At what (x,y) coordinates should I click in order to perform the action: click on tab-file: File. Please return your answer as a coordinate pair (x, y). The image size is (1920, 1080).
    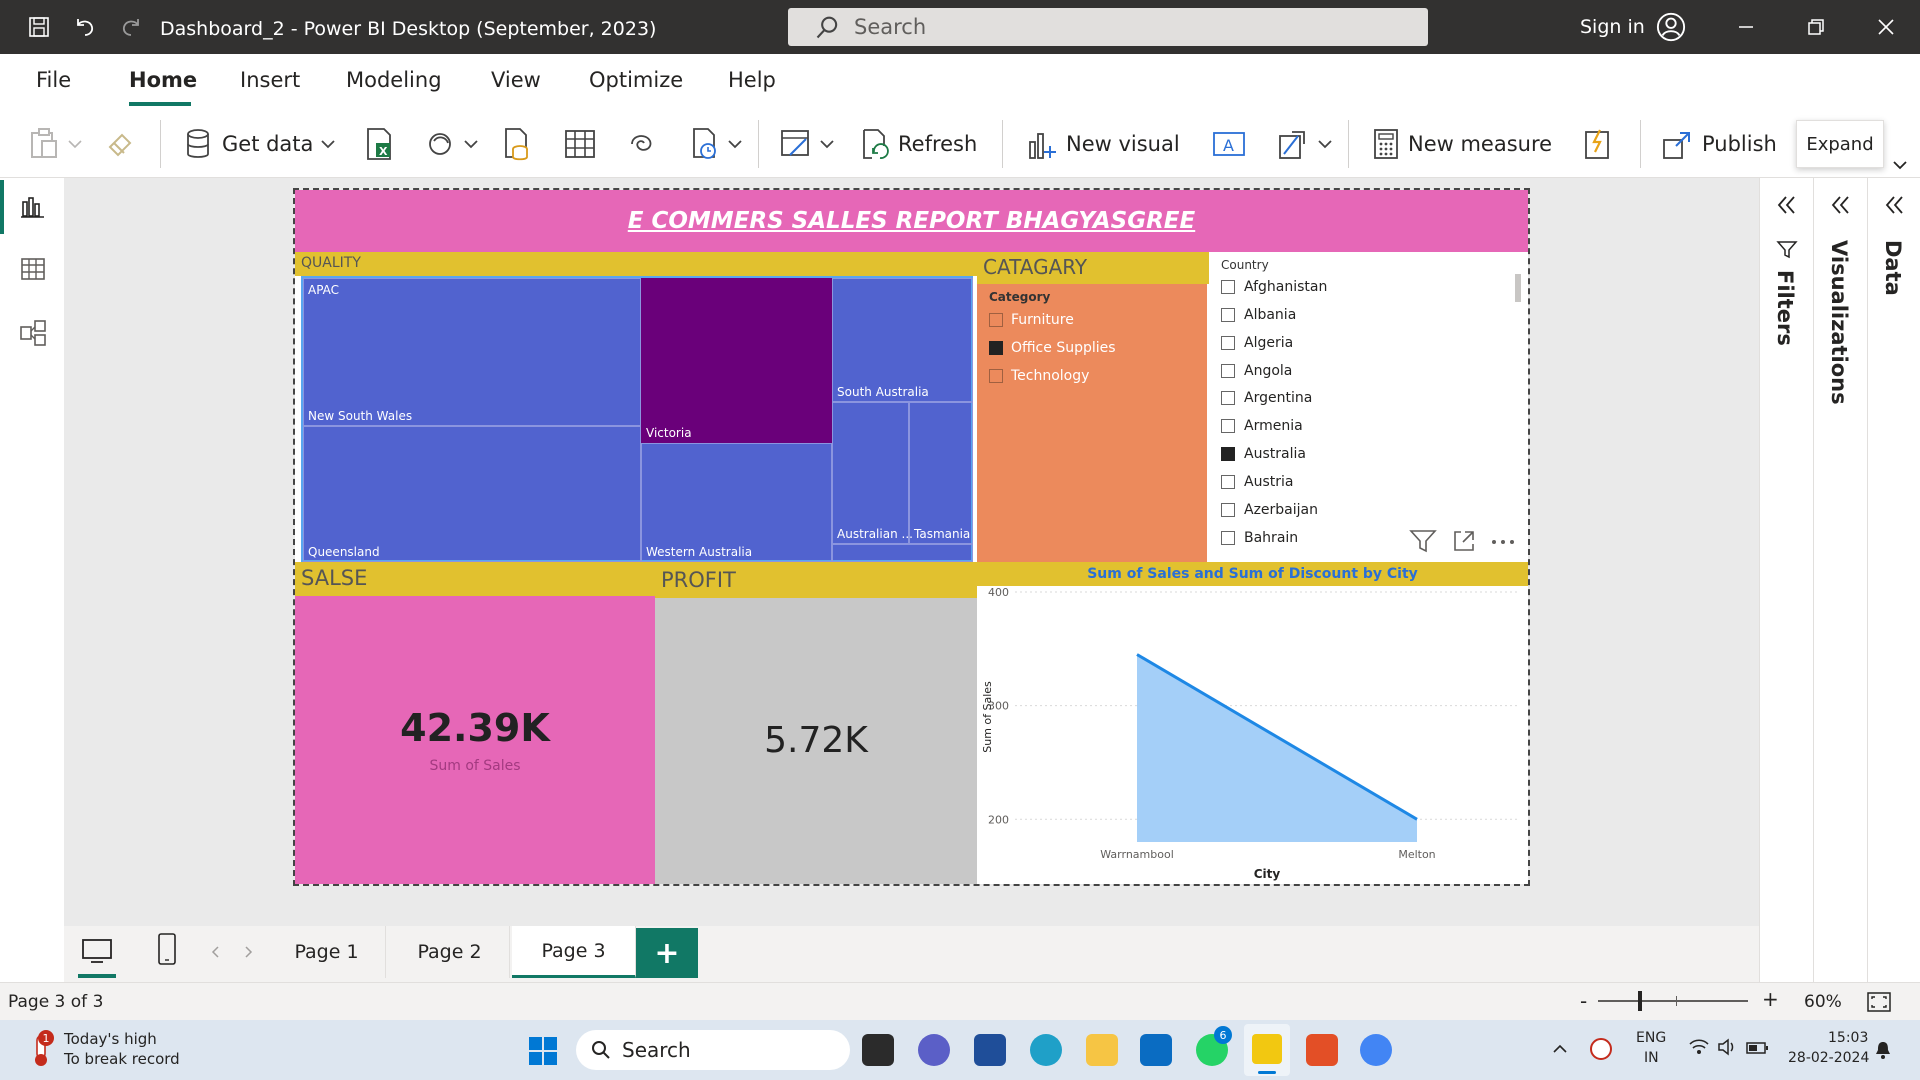
    Looking at the image, I should click on (53, 80).